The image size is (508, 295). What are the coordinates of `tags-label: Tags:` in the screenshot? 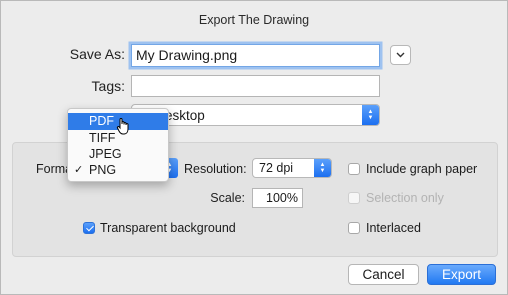 It's located at (108, 86).